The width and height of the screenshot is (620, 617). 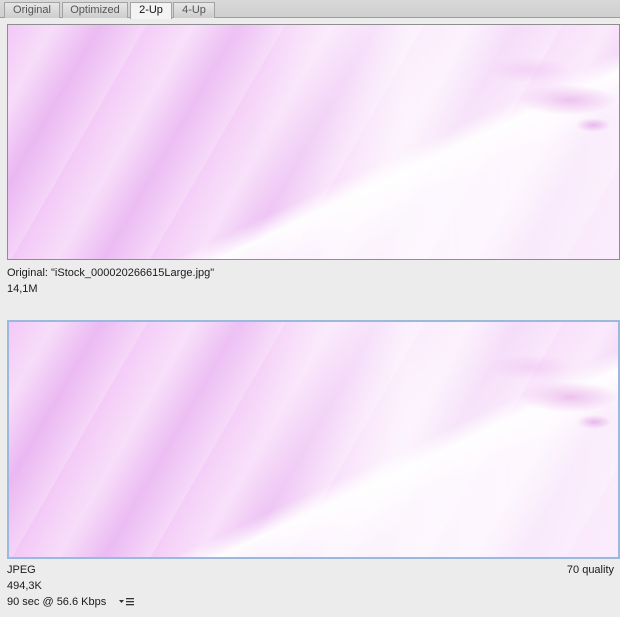 What do you see at coordinates (24, 586) in the screenshot?
I see `optimized-file-size: 494,3K` at bounding box center [24, 586].